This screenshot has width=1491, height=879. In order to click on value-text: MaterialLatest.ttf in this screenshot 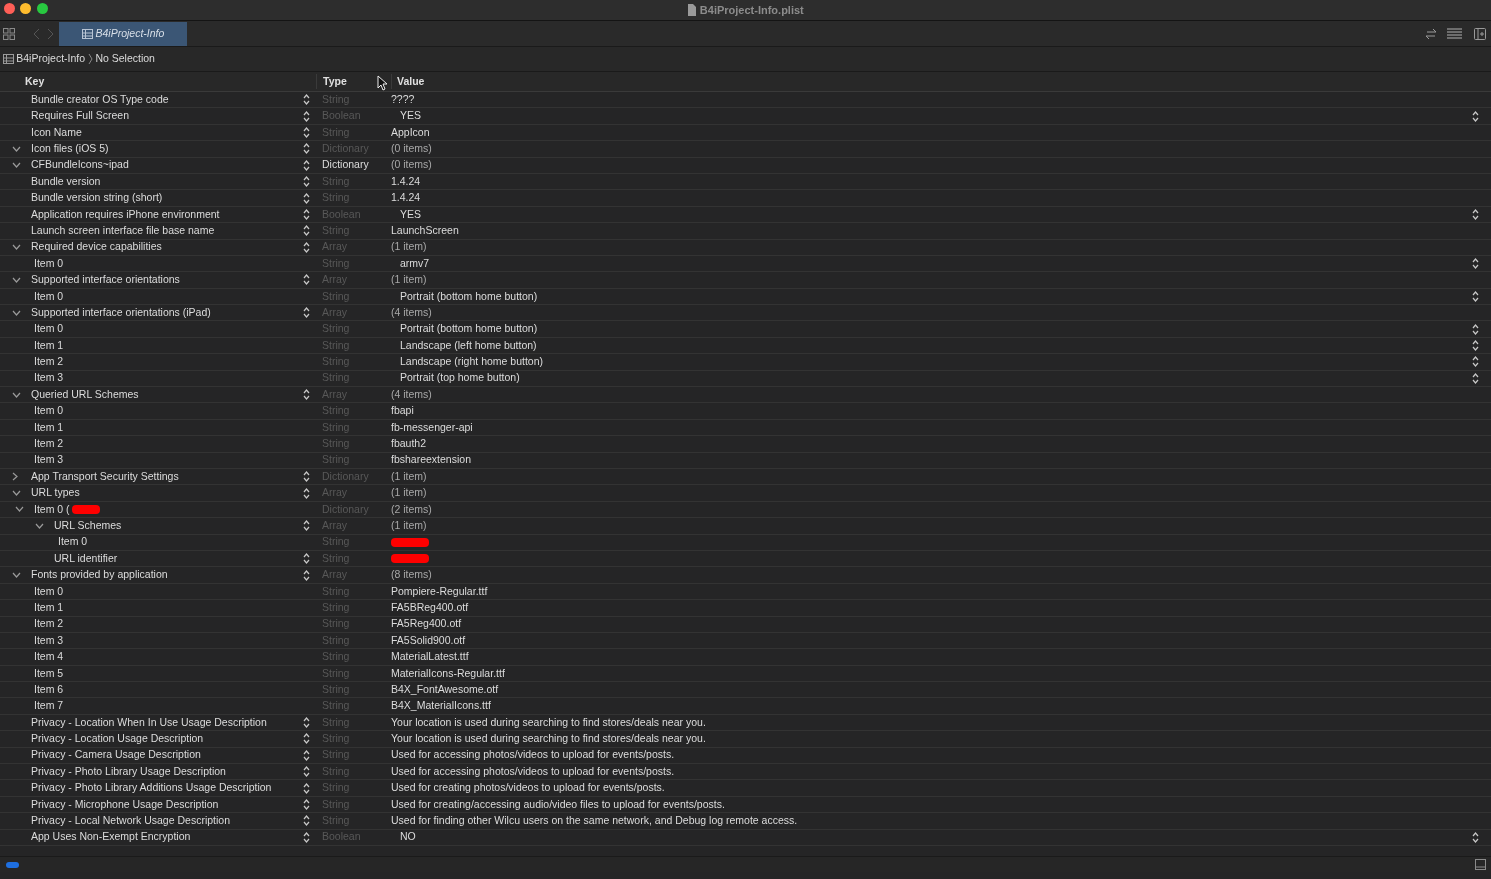, I will do `click(430, 657)`.